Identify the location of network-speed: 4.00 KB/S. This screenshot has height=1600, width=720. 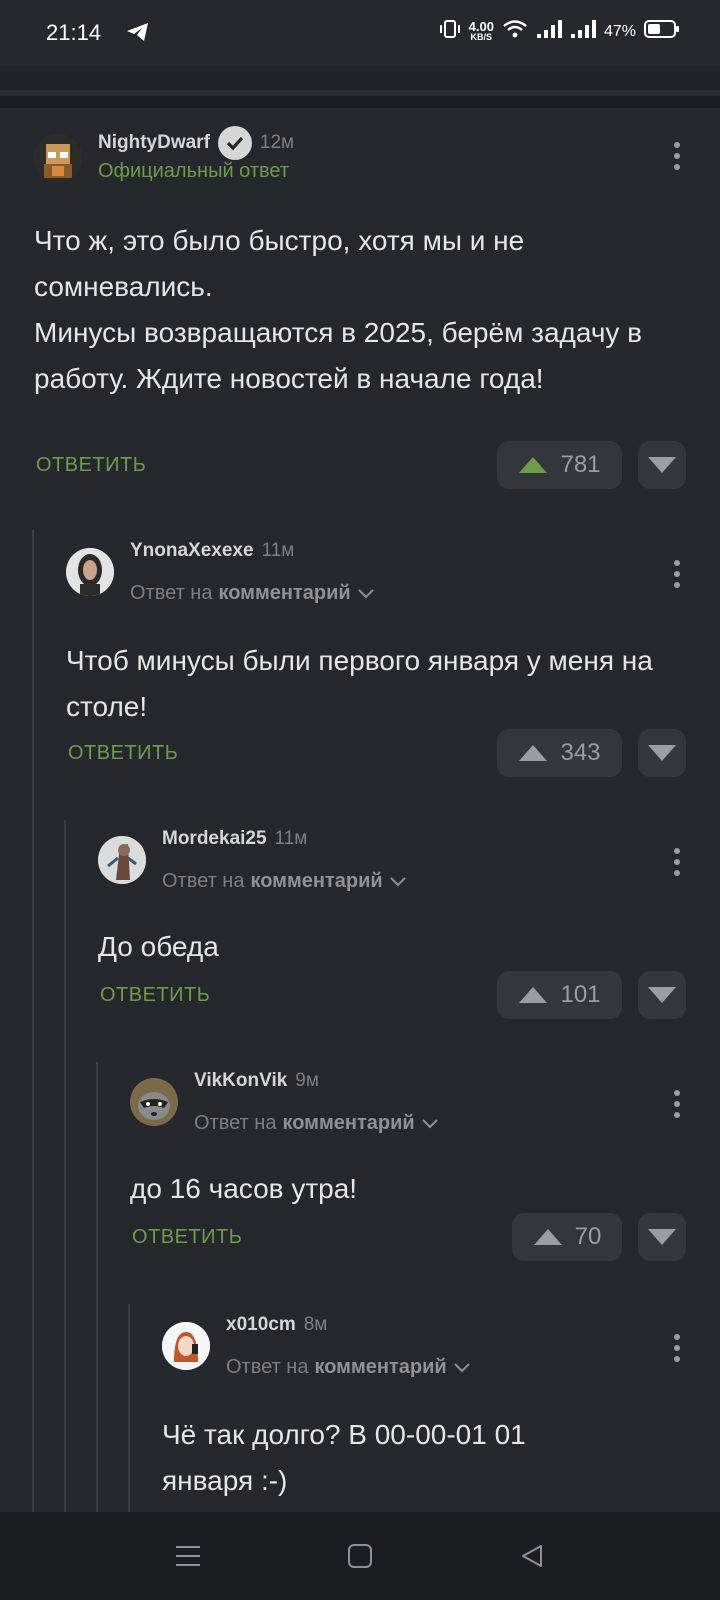
(481, 30).